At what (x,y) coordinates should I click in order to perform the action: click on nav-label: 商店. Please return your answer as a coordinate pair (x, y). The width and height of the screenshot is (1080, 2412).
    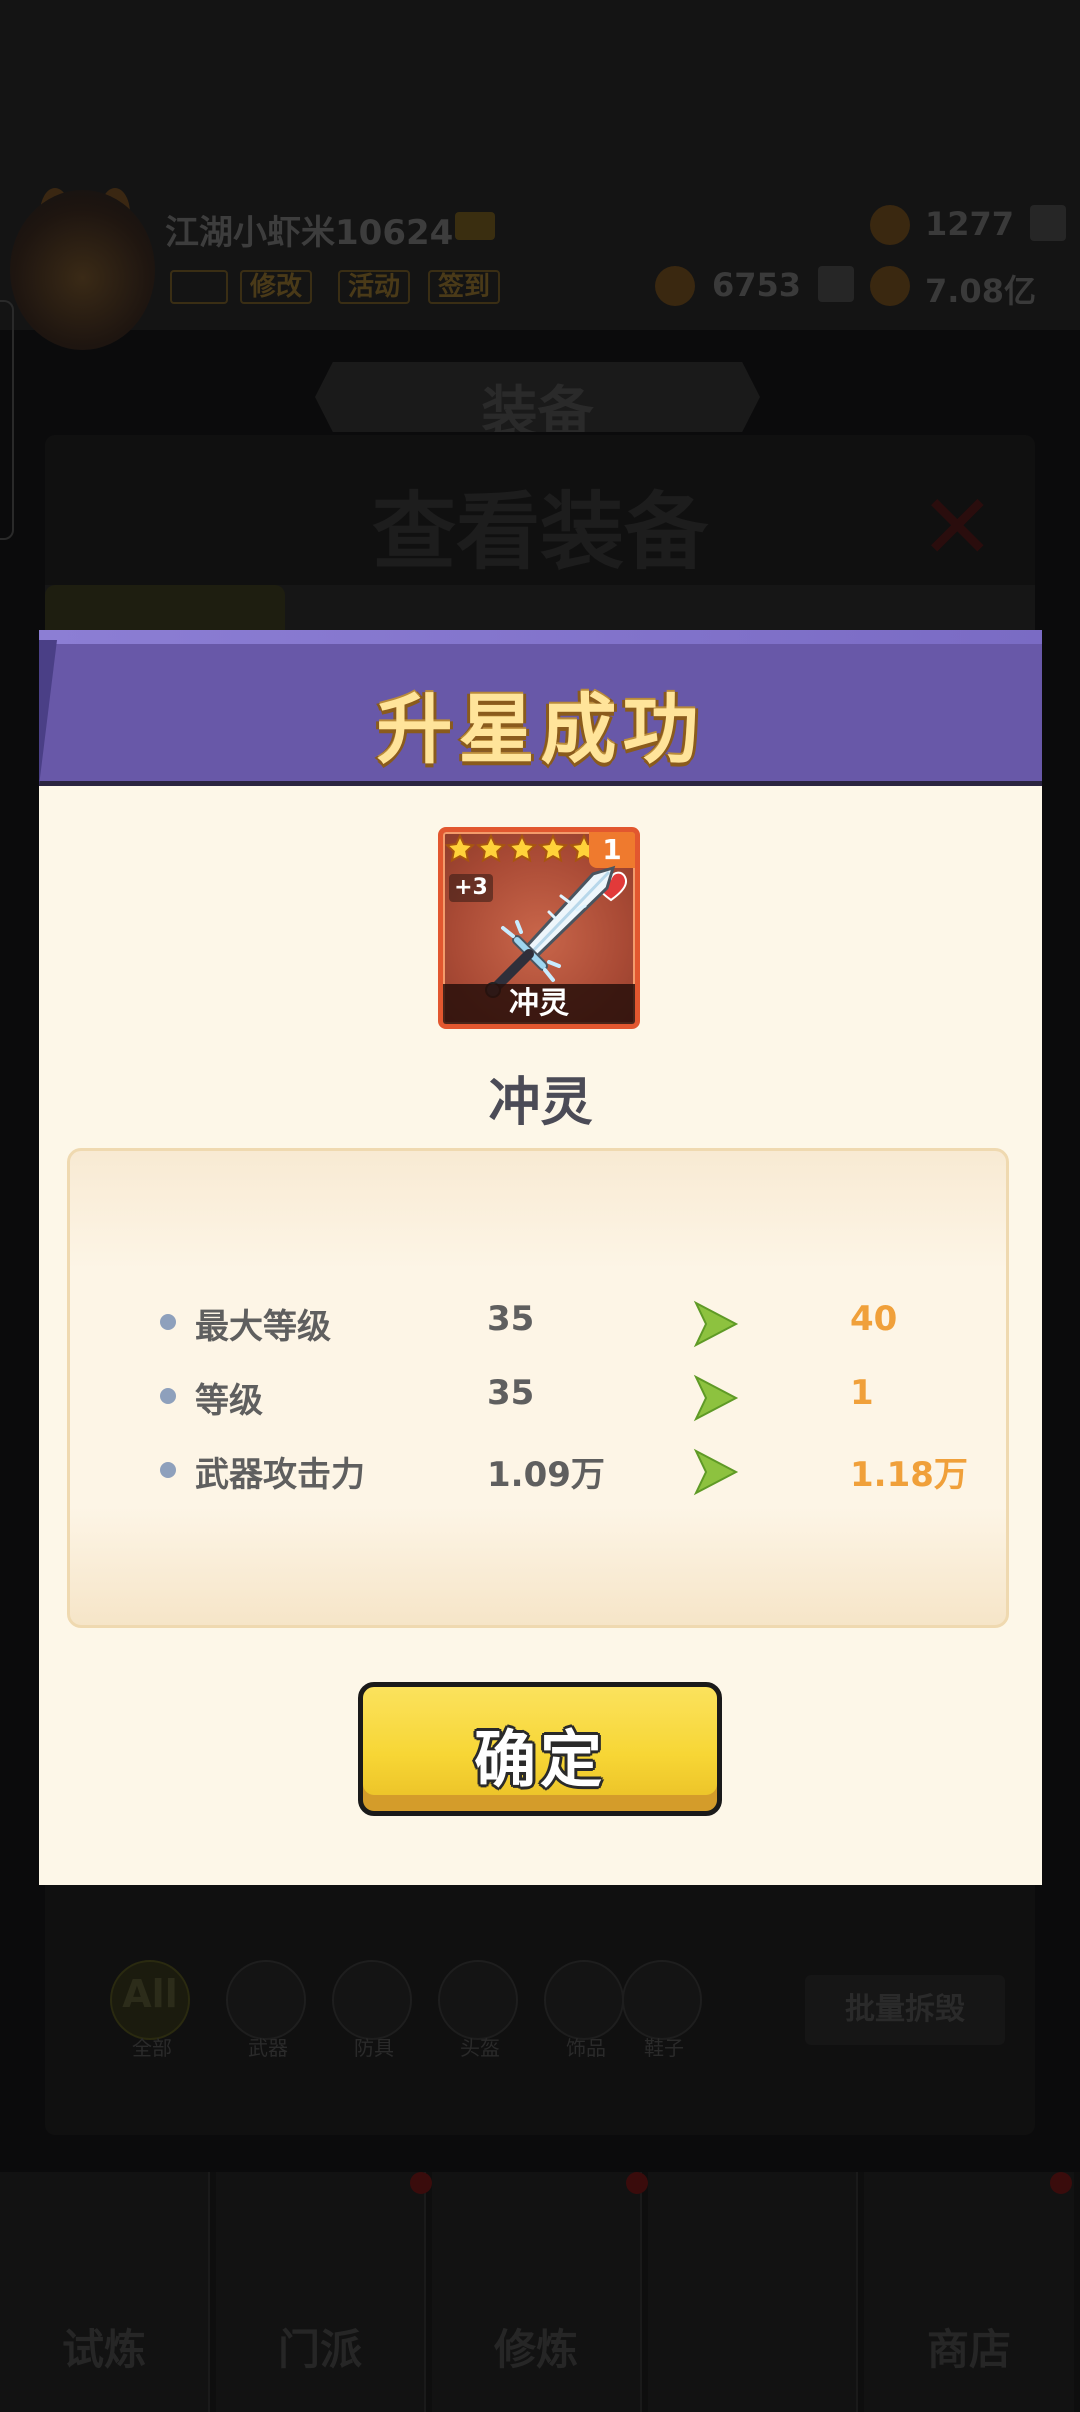
    Looking at the image, I should click on (968, 2349).